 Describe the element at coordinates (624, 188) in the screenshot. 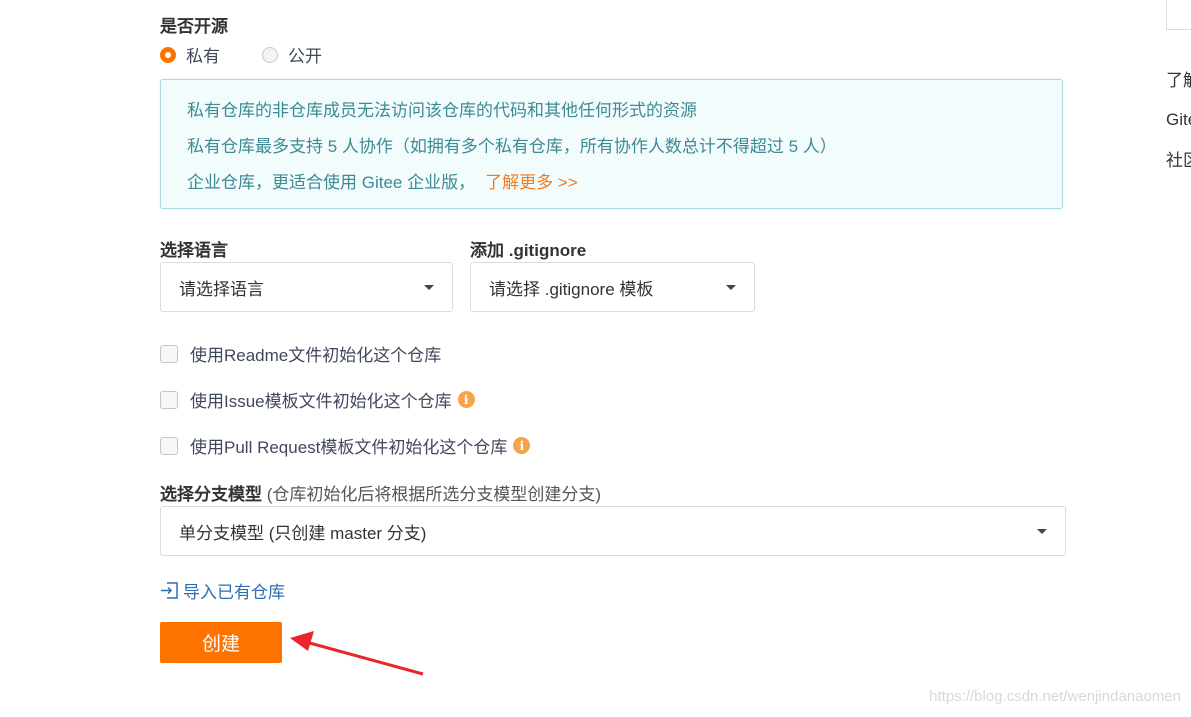

I see `info-line-3: 企业仓库，更适合使用 Gitee 企业版， 了解更多 >>` at that location.